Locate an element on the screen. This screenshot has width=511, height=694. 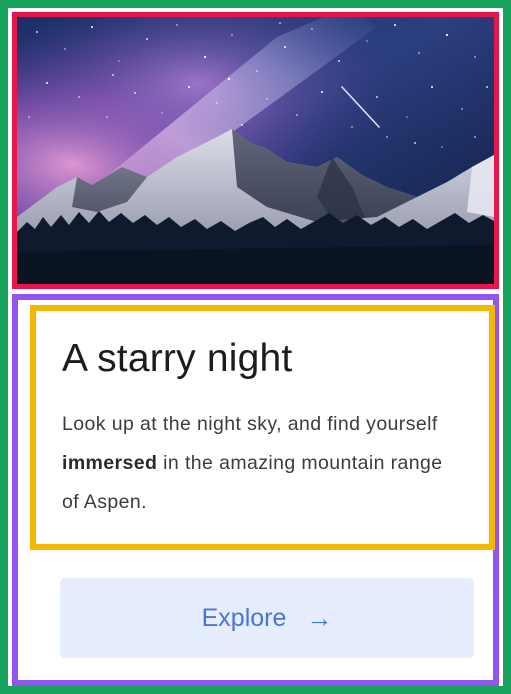
card-title: A starry night is located at coordinates (177, 358).